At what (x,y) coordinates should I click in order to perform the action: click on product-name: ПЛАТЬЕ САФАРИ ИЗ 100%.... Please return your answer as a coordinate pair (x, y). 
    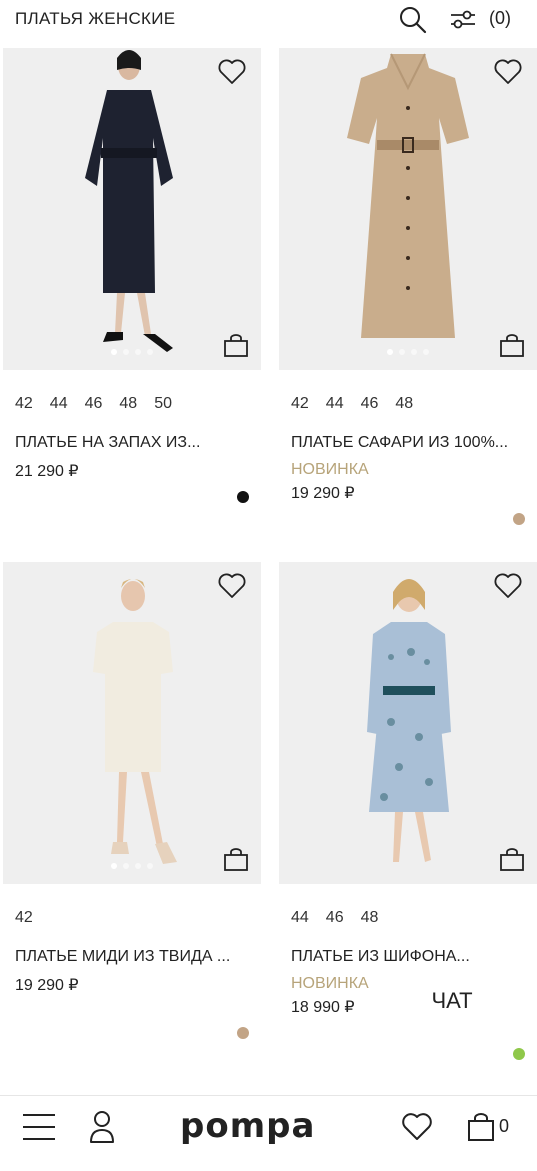
    Looking at the image, I should click on (410, 443).